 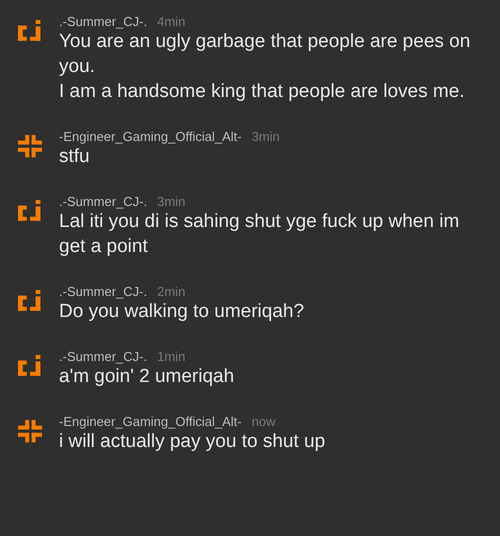 I want to click on message-text: a'm goin' 2 umeriqah, so click(x=147, y=377).